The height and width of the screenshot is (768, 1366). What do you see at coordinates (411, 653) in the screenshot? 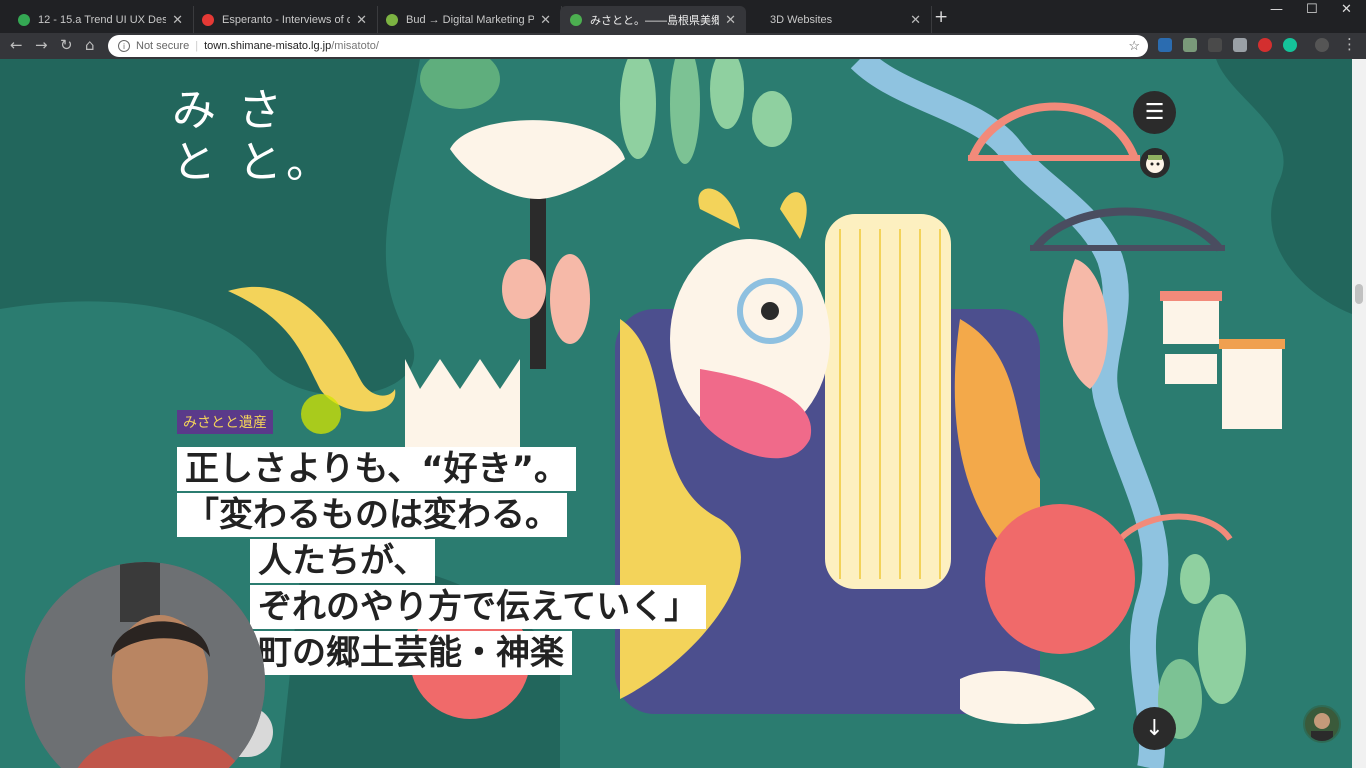
I see `headline-line: 町の郷土芸能・神楽` at bounding box center [411, 653].